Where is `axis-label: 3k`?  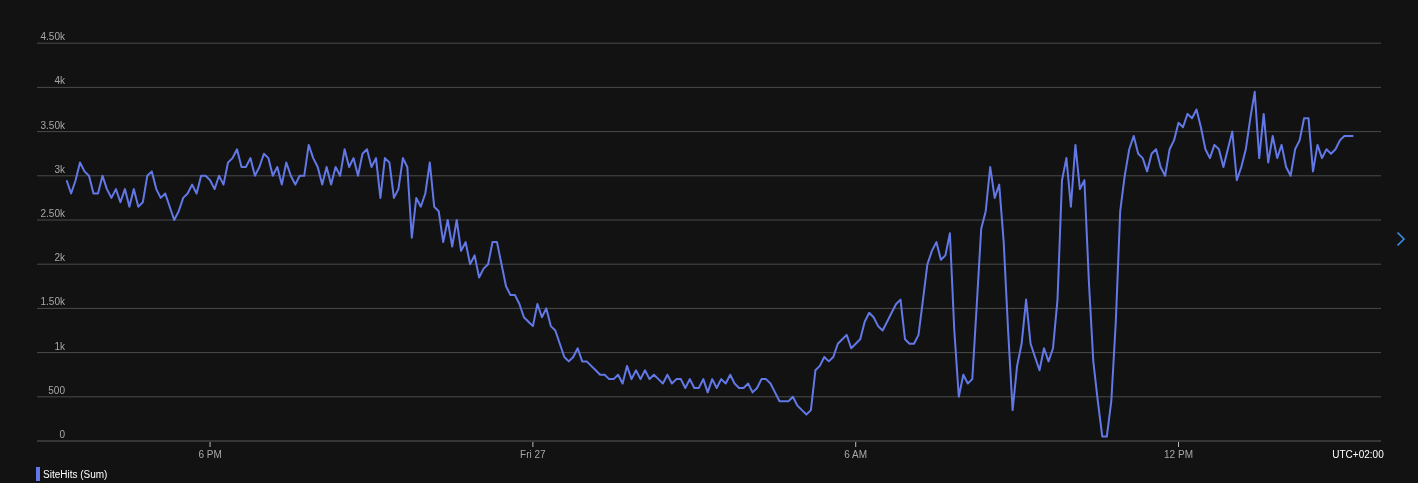 axis-label: 3k is located at coordinates (59, 169).